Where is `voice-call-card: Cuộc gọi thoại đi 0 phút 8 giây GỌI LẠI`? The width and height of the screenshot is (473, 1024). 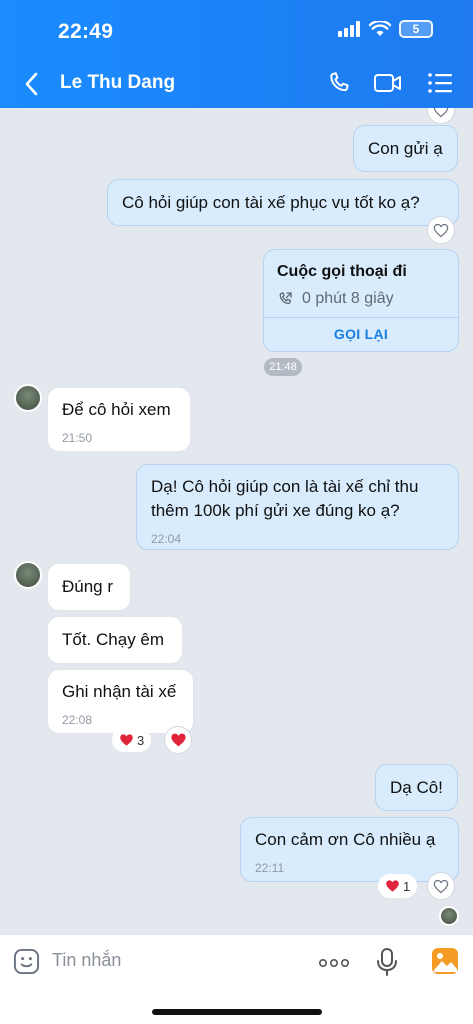 voice-call-card: Cuộc gọi thoại đi 0 phút 8 giây GỌI LẠI is located at coordinates (361, 300).